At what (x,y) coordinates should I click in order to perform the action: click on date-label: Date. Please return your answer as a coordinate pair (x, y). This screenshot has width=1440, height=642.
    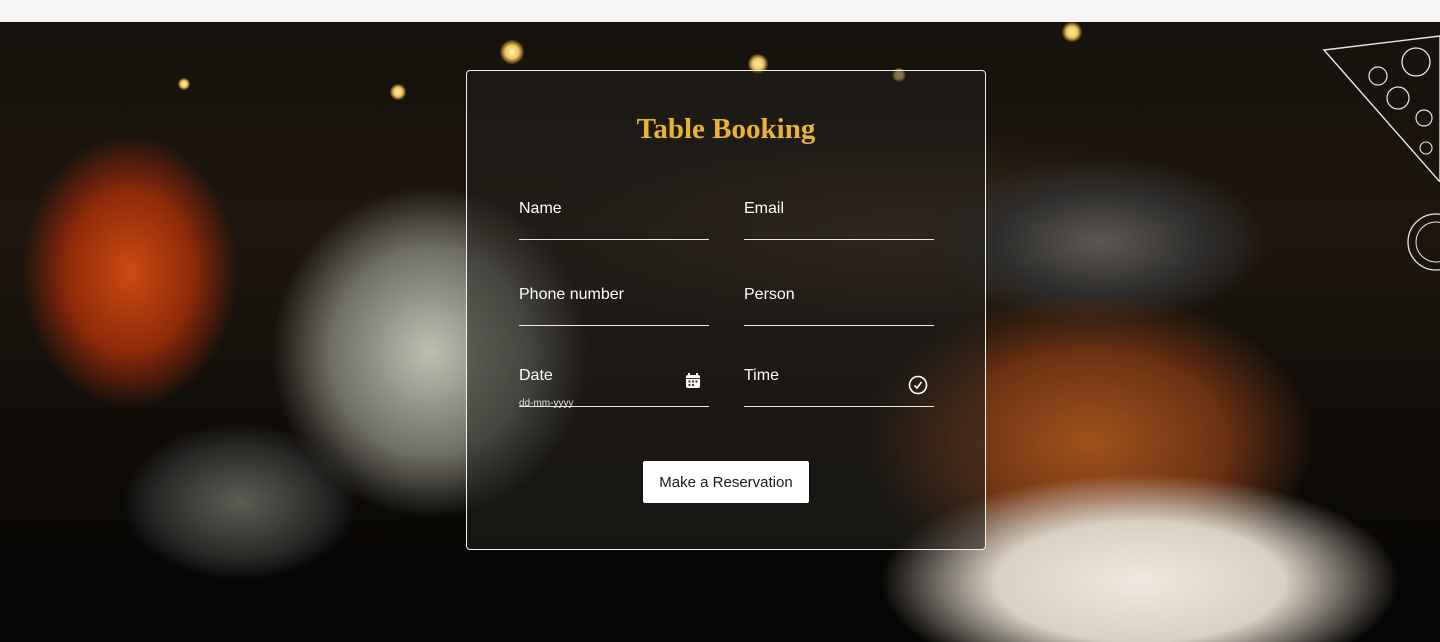
    Looking at the image, I should click on (536, 375).